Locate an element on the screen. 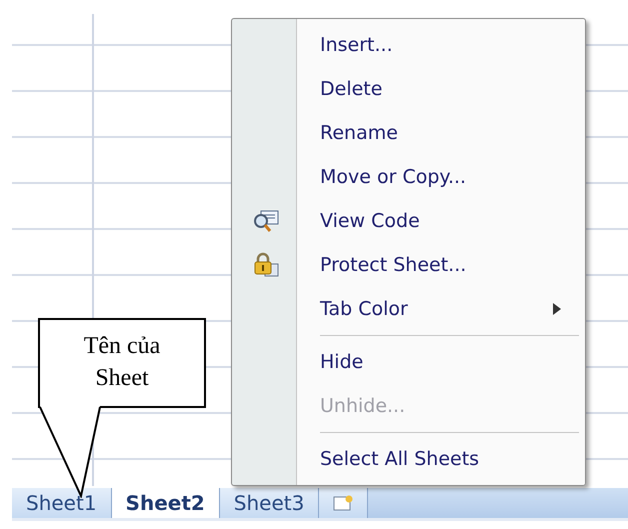  insert-sheet-tab is located at coordinates (343, 503).